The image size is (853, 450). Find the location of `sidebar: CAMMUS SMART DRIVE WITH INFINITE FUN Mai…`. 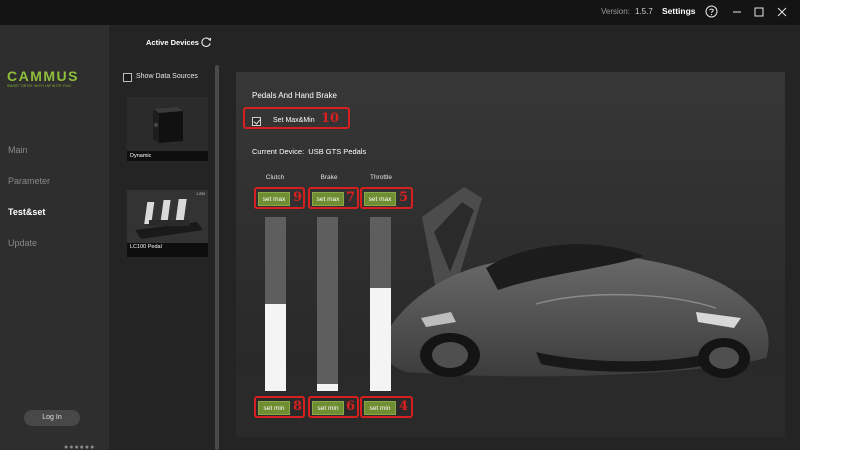

sidebar: CAMMUS SMART DRIVE WITH INFINITE FUN Mai… is located at coordinates (54, 237).